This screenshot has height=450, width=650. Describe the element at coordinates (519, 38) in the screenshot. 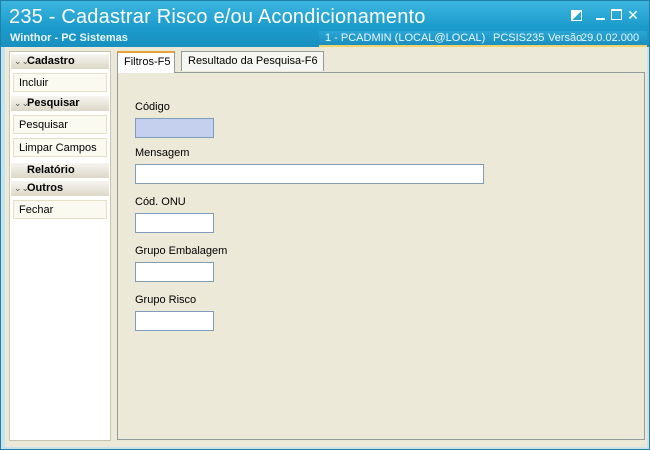

I see `module-code: PCSIS235` at that location.